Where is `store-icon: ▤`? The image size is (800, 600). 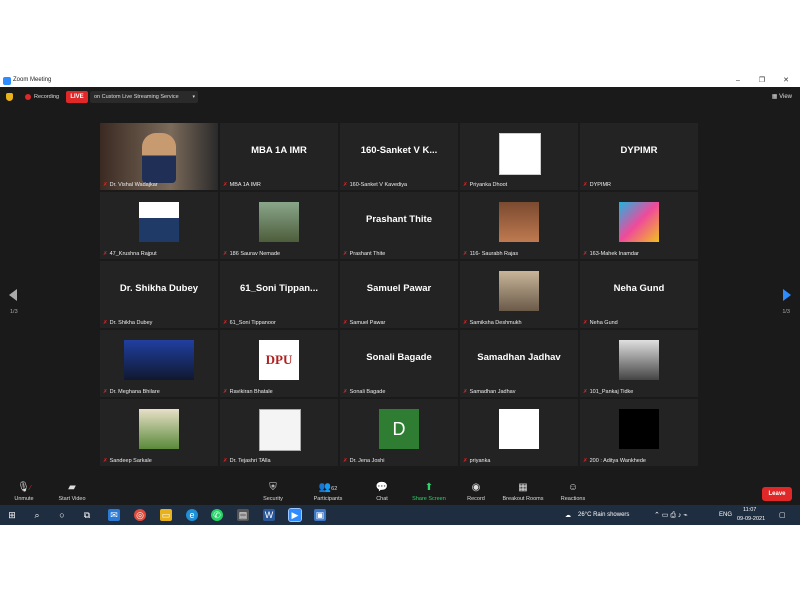 store-icon: ▤ is located at coordinates (243, 515).